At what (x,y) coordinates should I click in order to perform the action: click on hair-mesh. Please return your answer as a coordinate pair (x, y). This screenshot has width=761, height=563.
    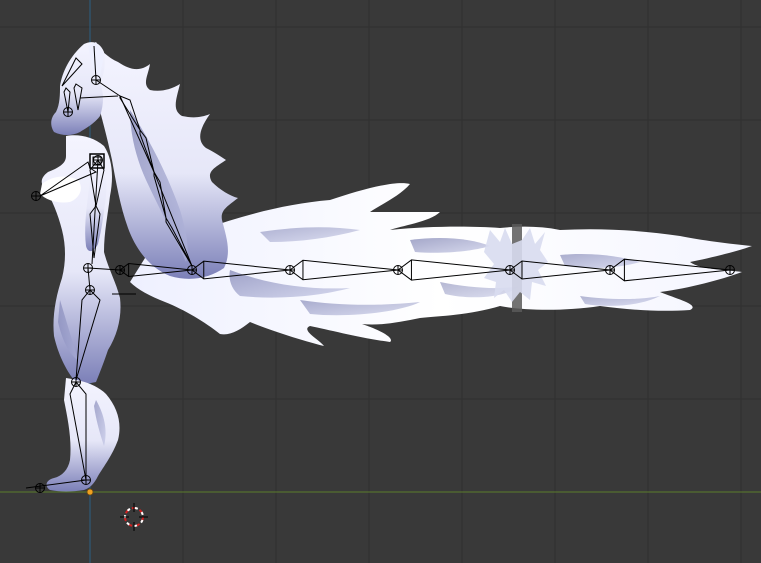
    Looking at the image, I should click on (165, 161).